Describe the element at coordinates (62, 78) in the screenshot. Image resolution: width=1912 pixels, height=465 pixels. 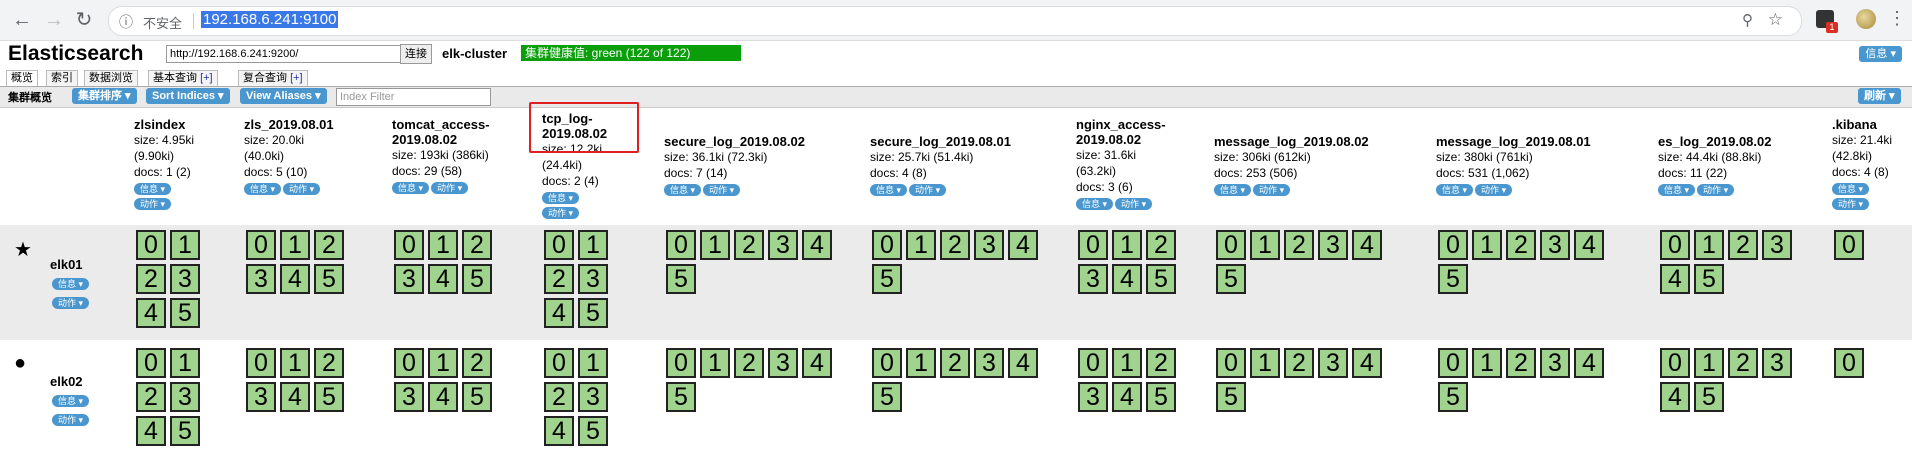
I see `tab-indices: 索引` at that location.